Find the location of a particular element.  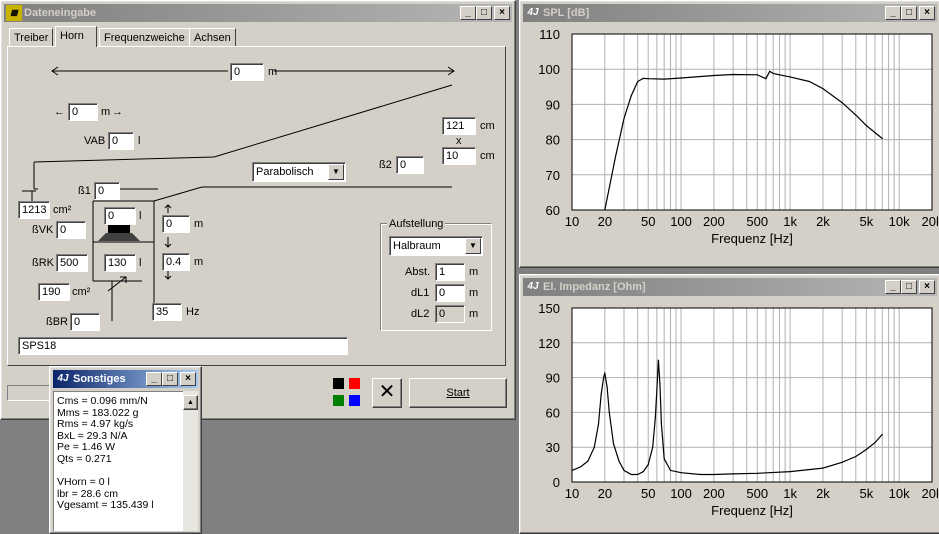

x-tick-label: 100 is located at coordinates (681, 221).